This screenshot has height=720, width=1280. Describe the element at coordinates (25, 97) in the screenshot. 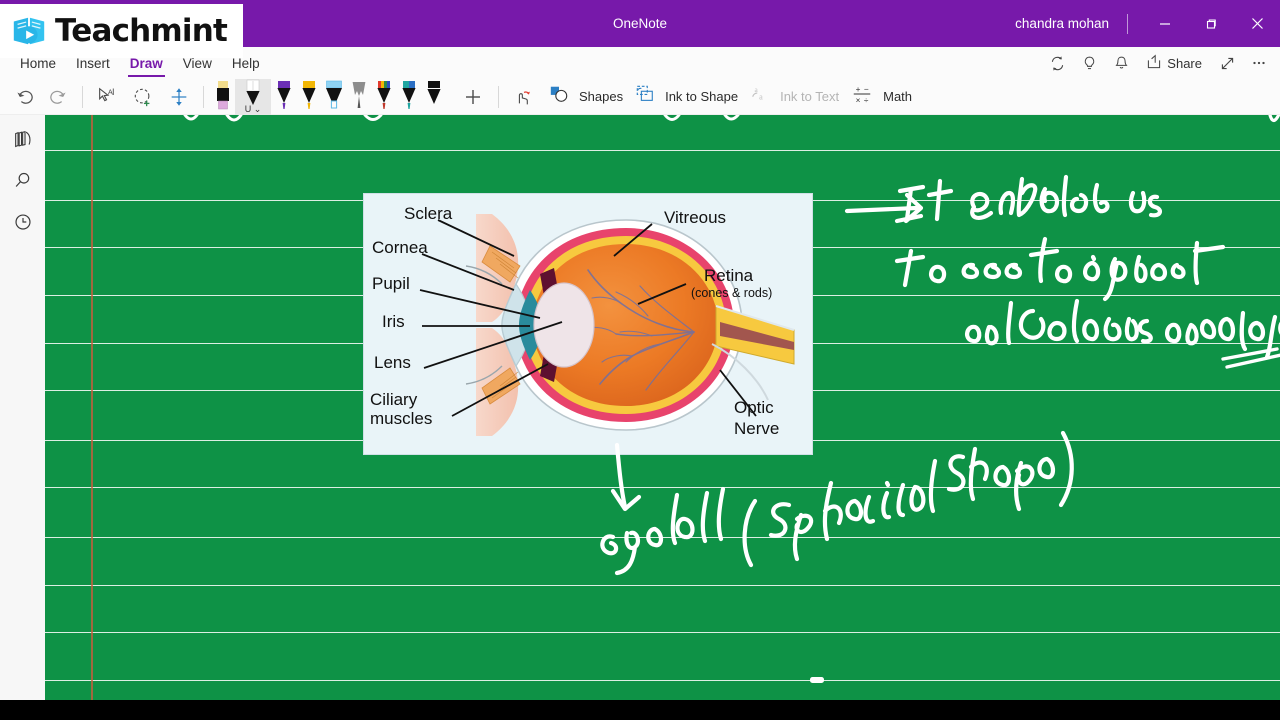

I see `undo-button` at that location.